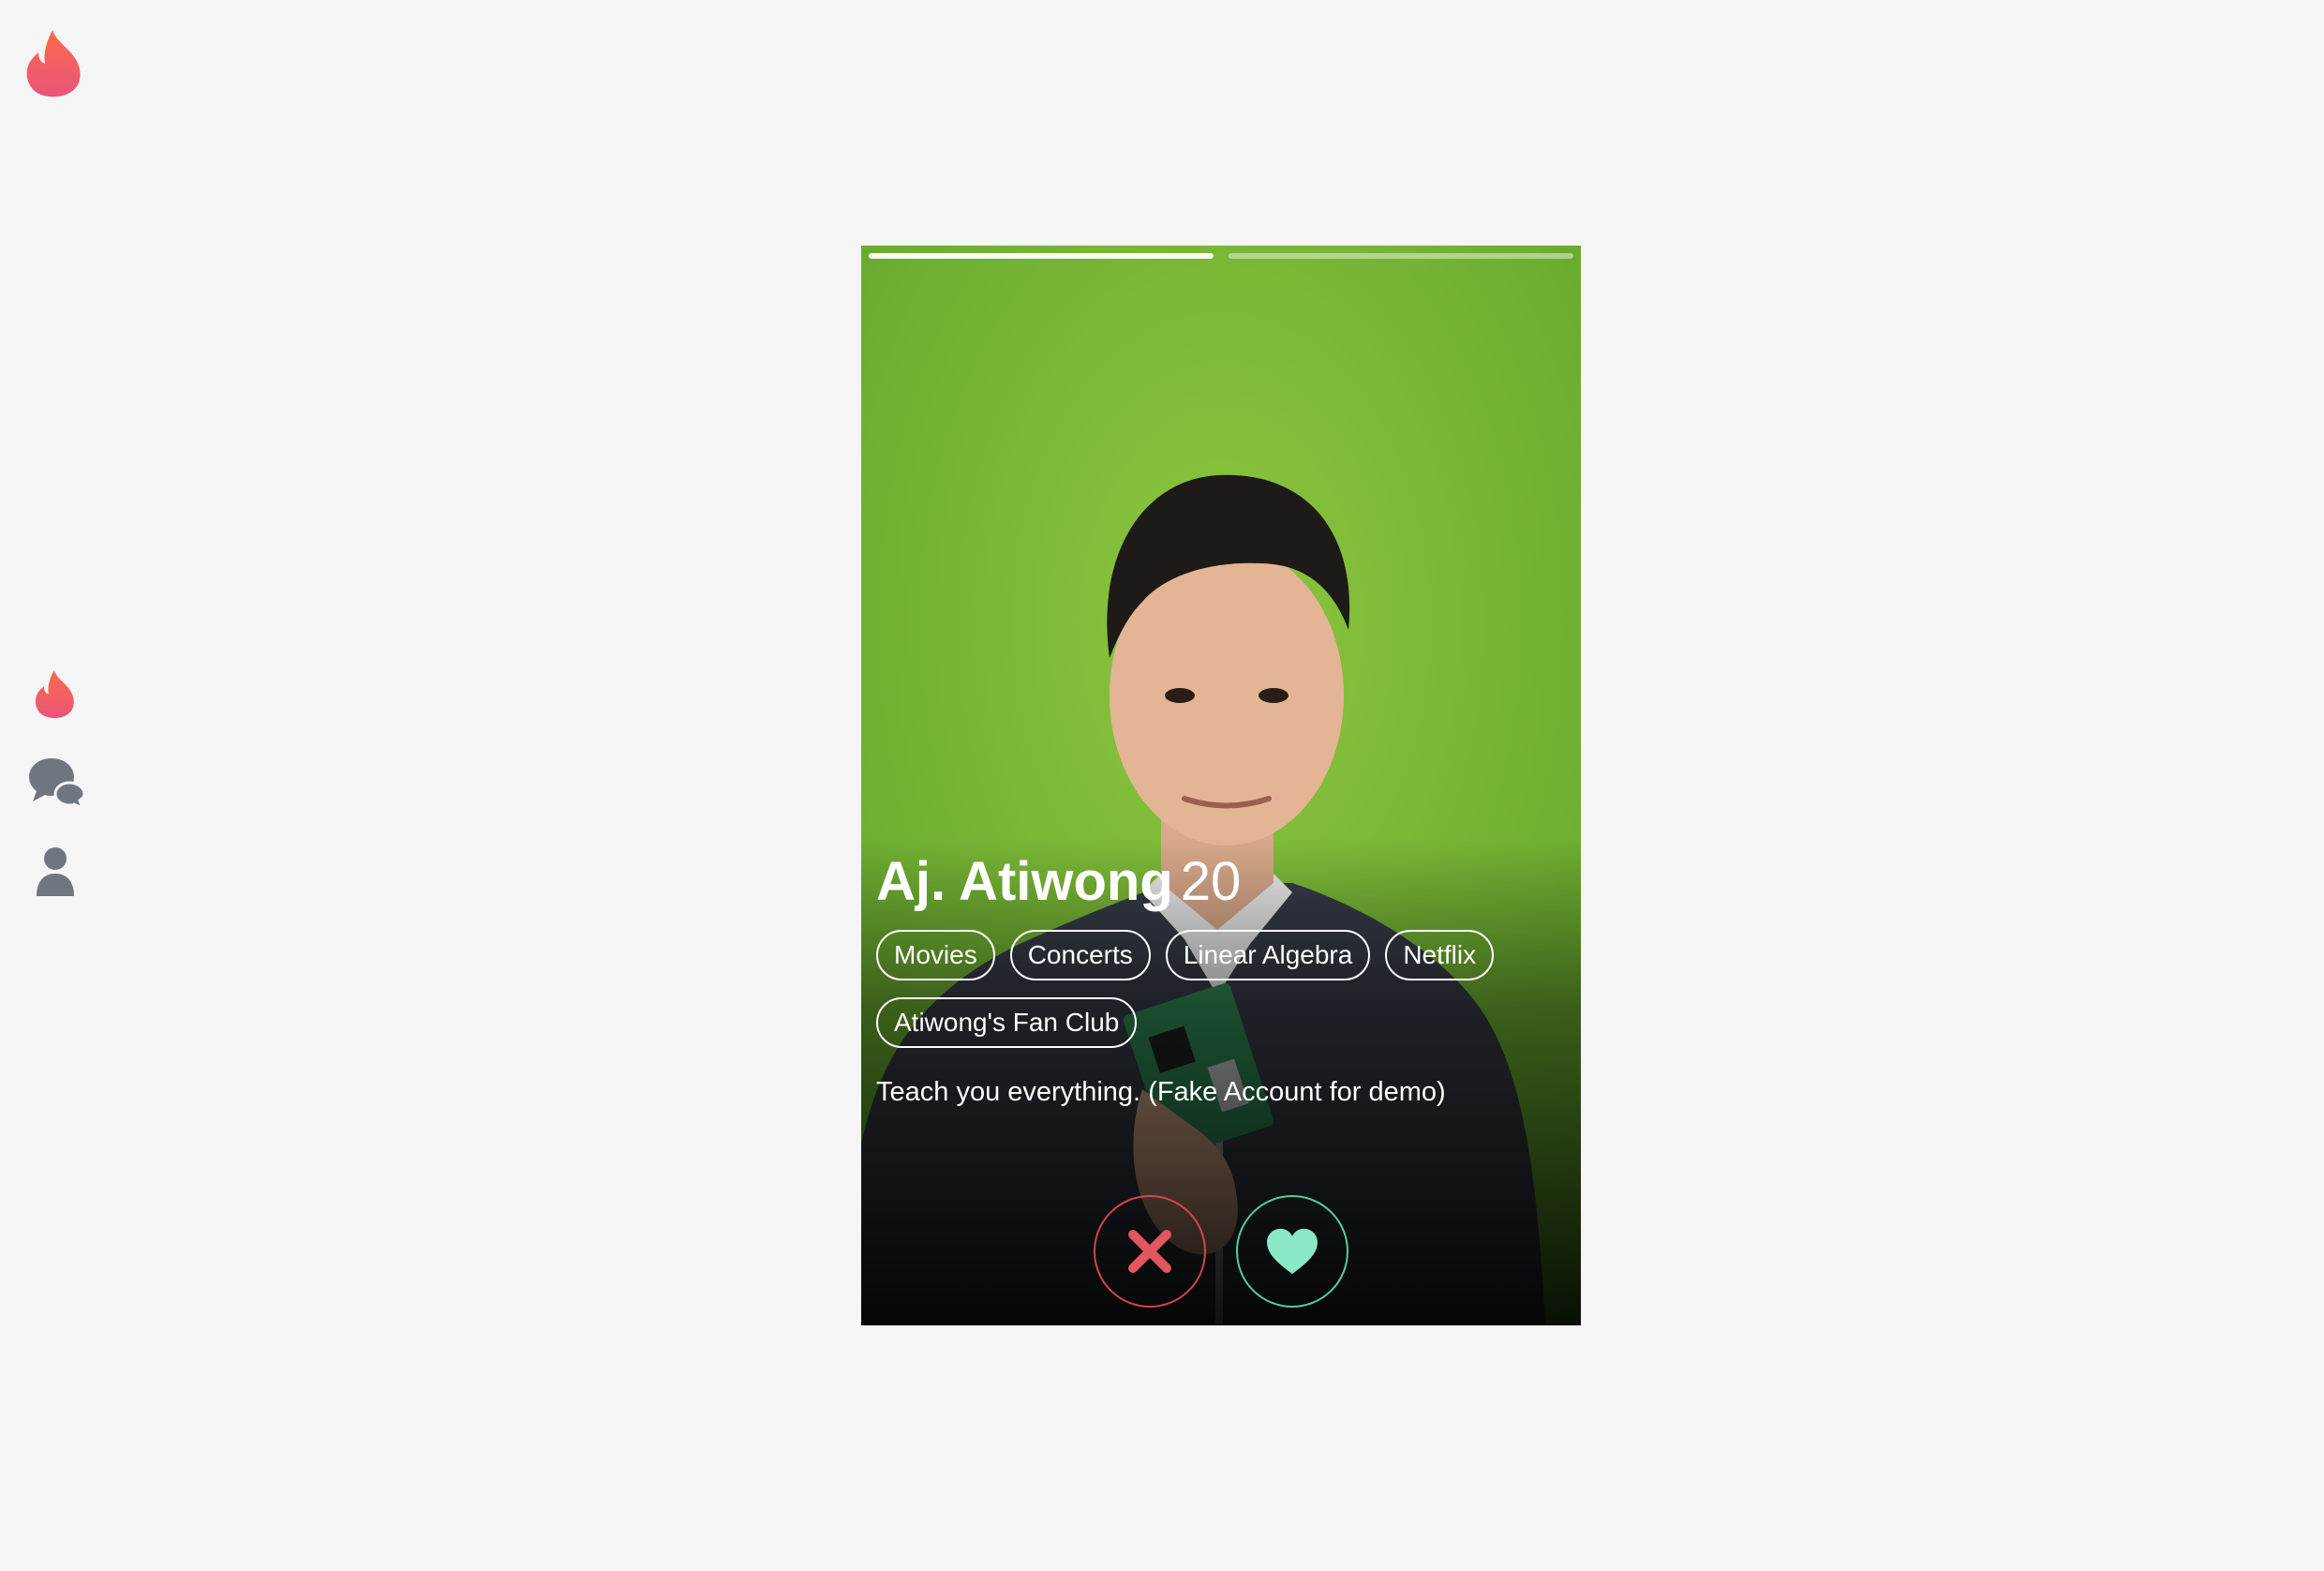  What do you see at coordinates (1221, 1251) in the screenshot?
I see `swipe-actions` at bounding box center [1221, 1251].